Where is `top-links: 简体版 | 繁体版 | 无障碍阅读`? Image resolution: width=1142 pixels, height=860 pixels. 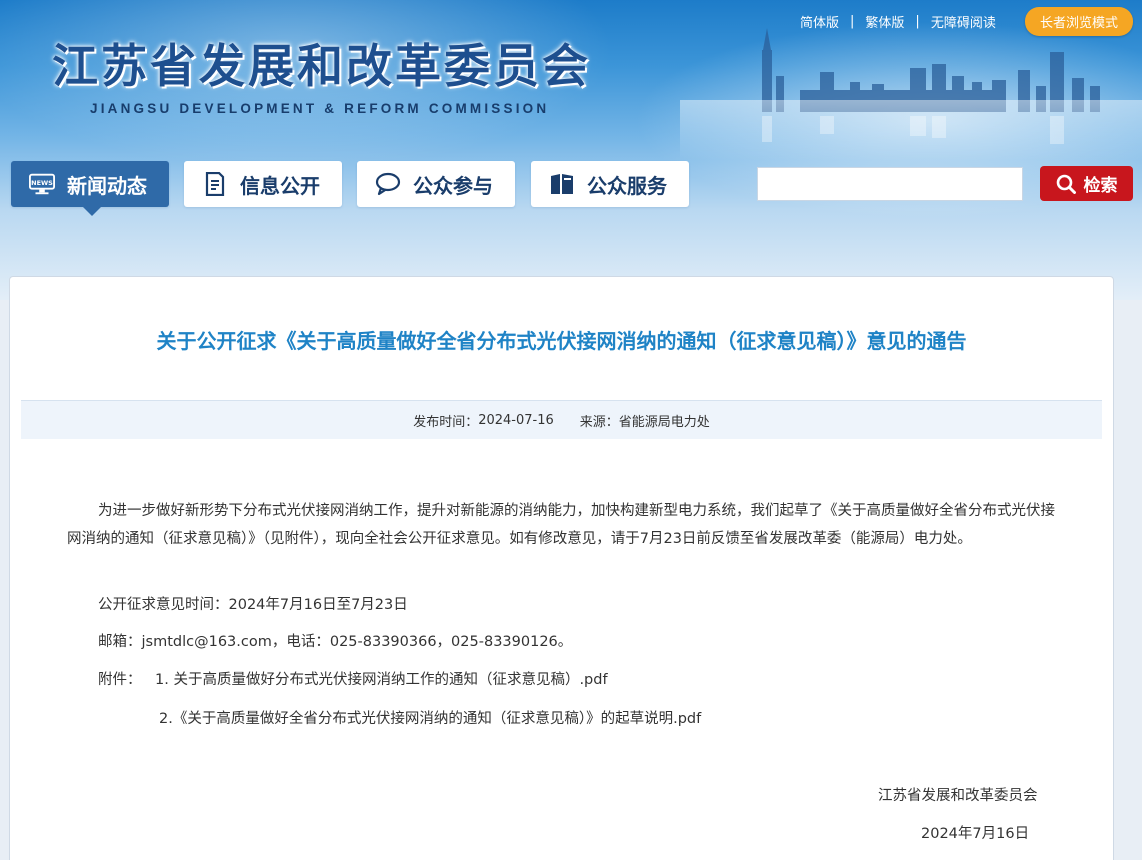
top-links: 简体版 | 繁体版 | 无障碍阅读 is located at coordinates (898, 21).